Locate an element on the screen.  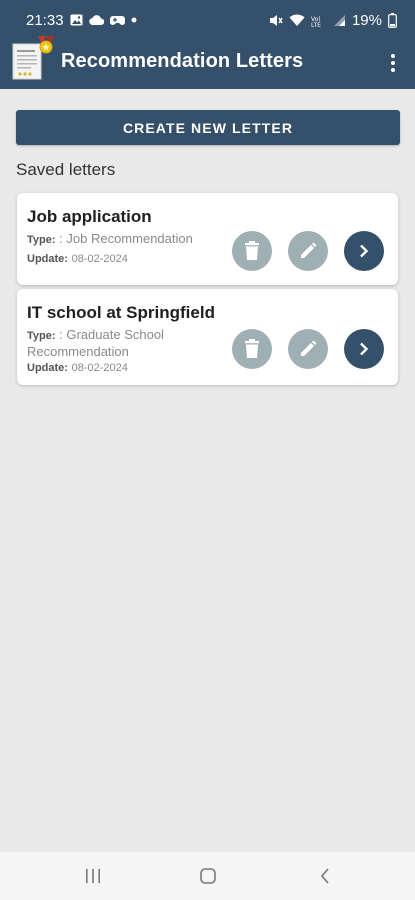
wifi-icon is located at coordinates (297, 20).